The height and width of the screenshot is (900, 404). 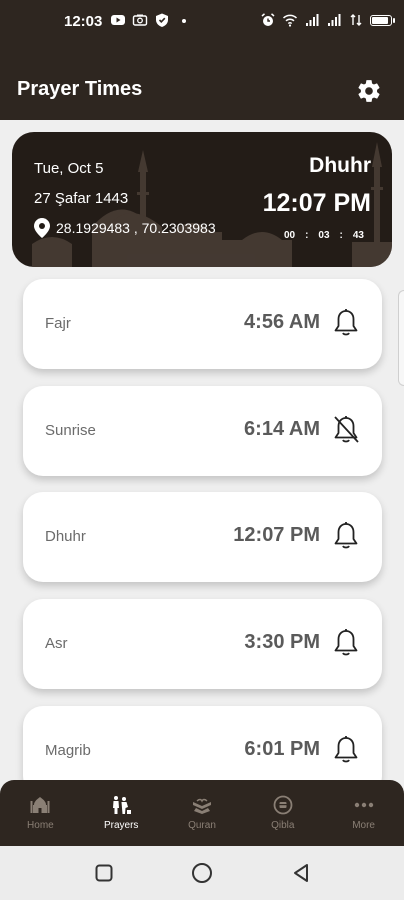 I want to click on bell-off-icon, so click(x=346, y=430).